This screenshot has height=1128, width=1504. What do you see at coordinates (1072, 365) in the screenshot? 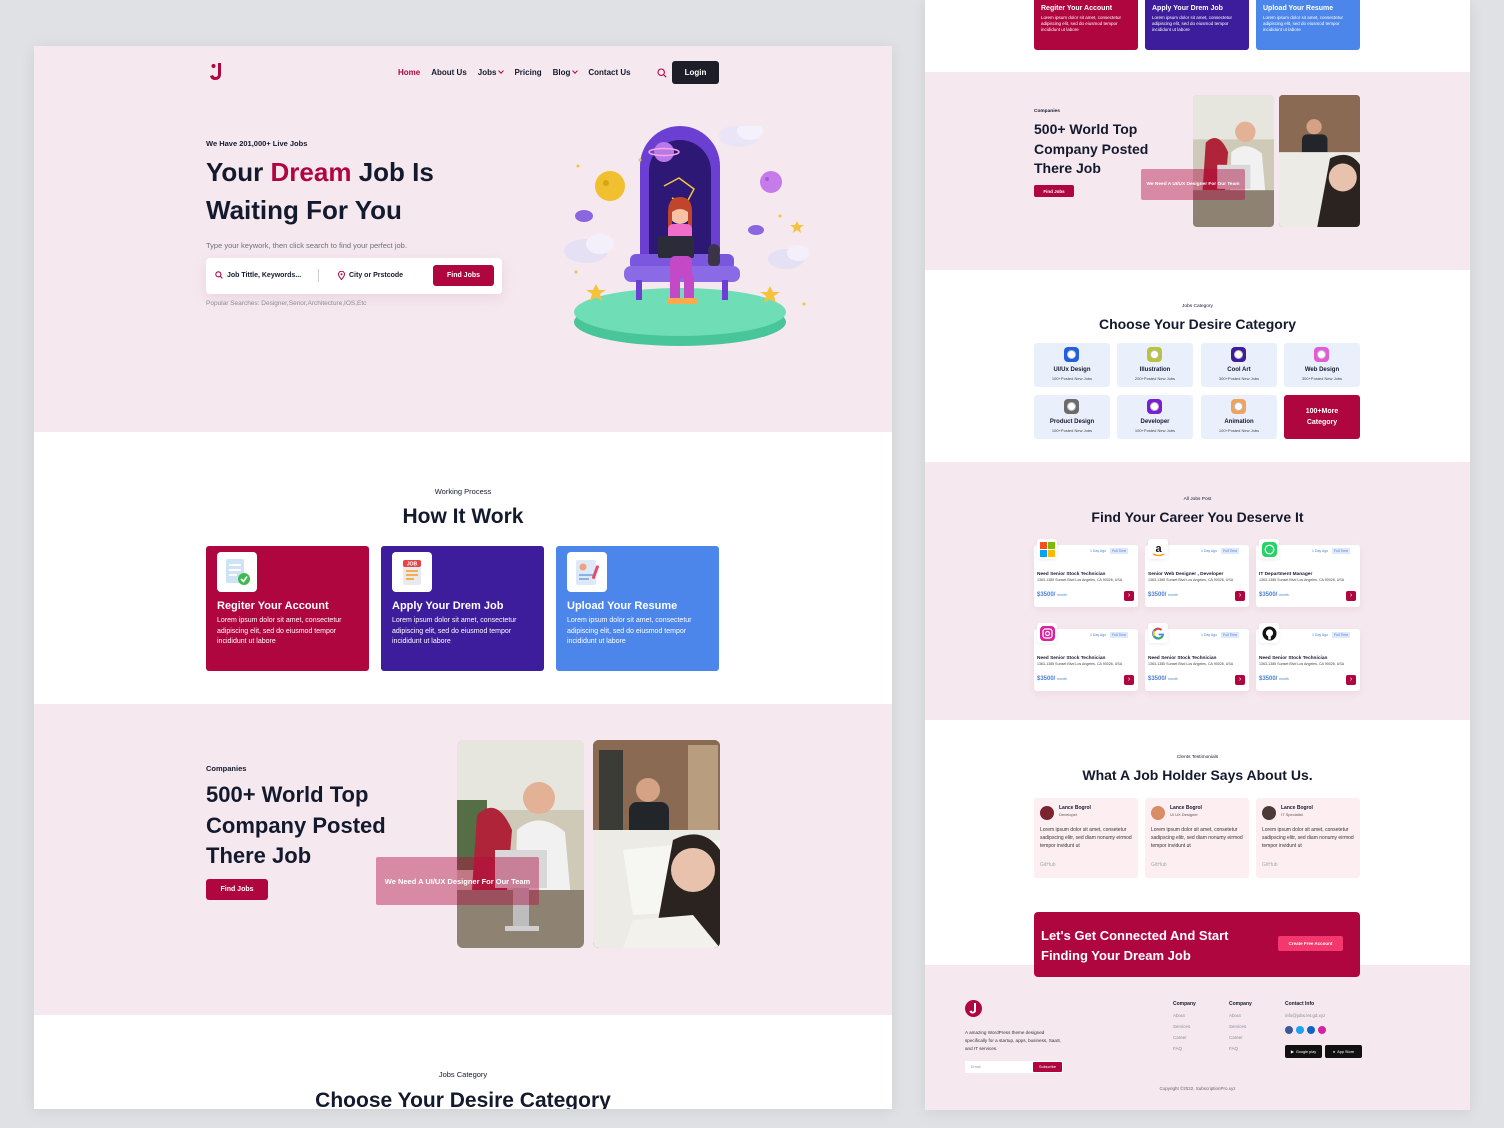
I see `category-card-uiux: UI/Ux Design 100+Posted New Jobs` at bounding box center [1072, 365].